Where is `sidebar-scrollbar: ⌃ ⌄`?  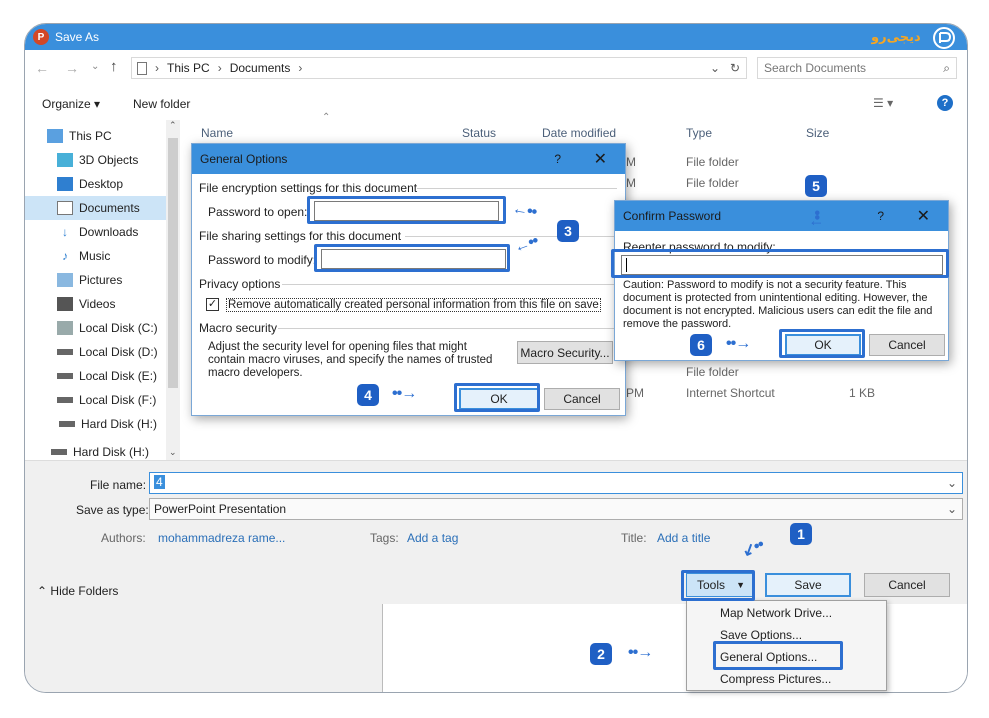
sidebar-scrollbar: ⌃ ⌄ is located at coordinates (173, 290).